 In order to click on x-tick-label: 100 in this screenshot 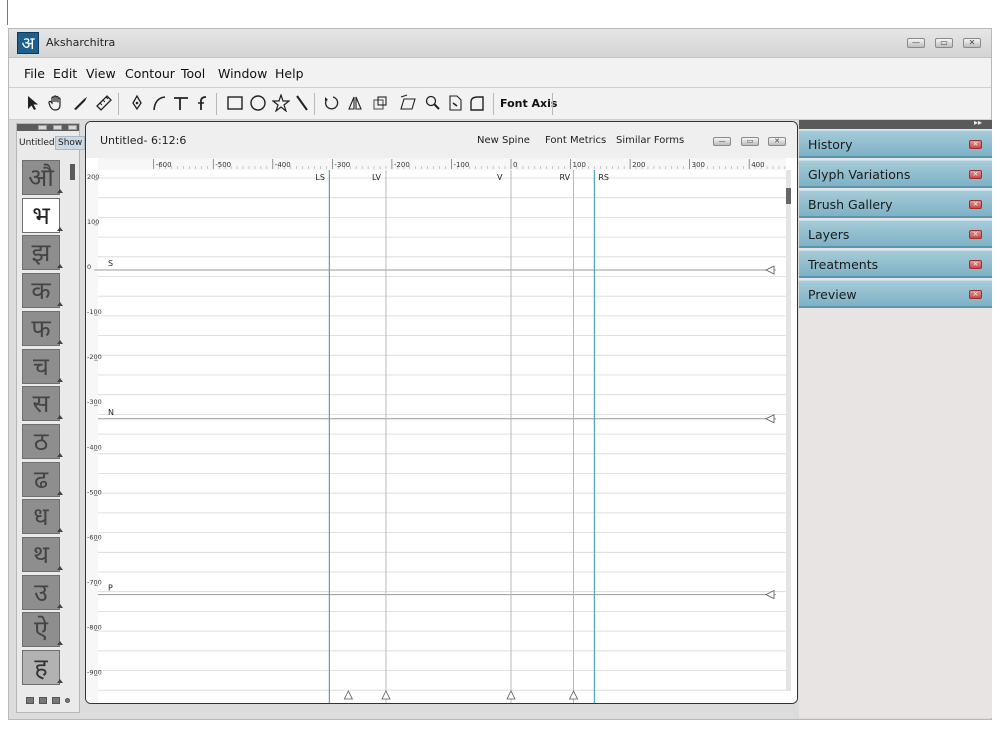, I will do `click(579, 165)`.